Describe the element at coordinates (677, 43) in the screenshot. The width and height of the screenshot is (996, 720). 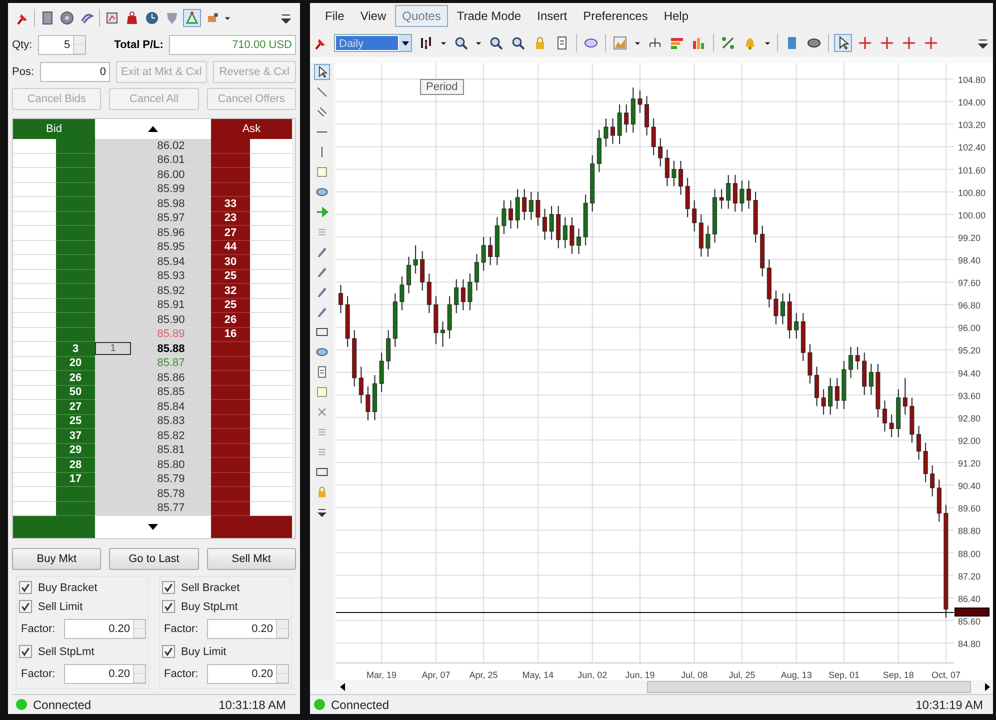
I see `color-bars-icon` at that location.